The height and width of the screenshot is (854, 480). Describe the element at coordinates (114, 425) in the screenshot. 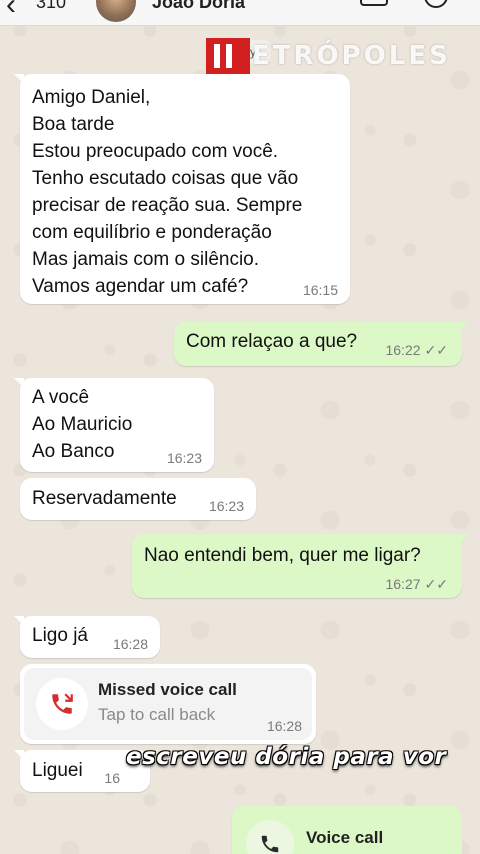

I see `message-bubble-incoming: A você Ao Mauricio Ao Banco 16:23` at that location.